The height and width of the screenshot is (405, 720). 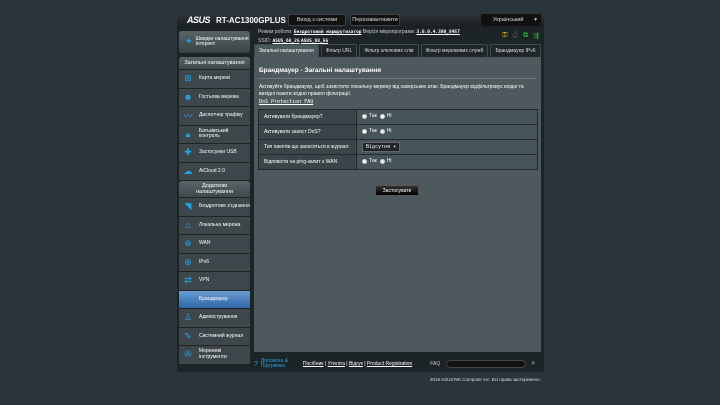 What do you see at coordinates (535, 20) in the screenshot?
I see `chevron-down-icon: ▾` at bounding box center [535, 20].